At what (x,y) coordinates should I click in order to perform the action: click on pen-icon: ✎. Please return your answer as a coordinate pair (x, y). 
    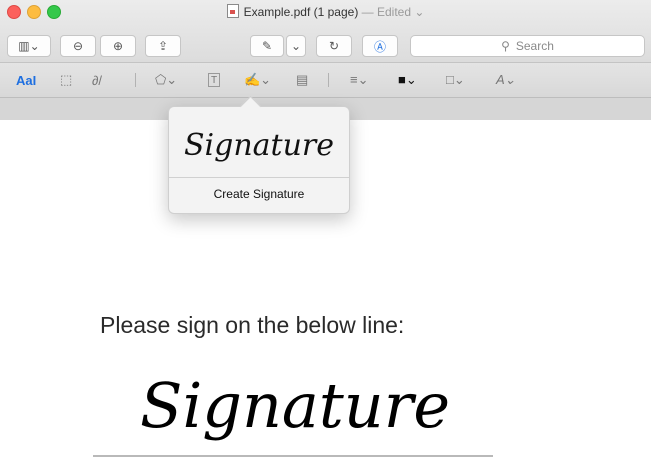
    Looking at the image, I should click on (267, 46).